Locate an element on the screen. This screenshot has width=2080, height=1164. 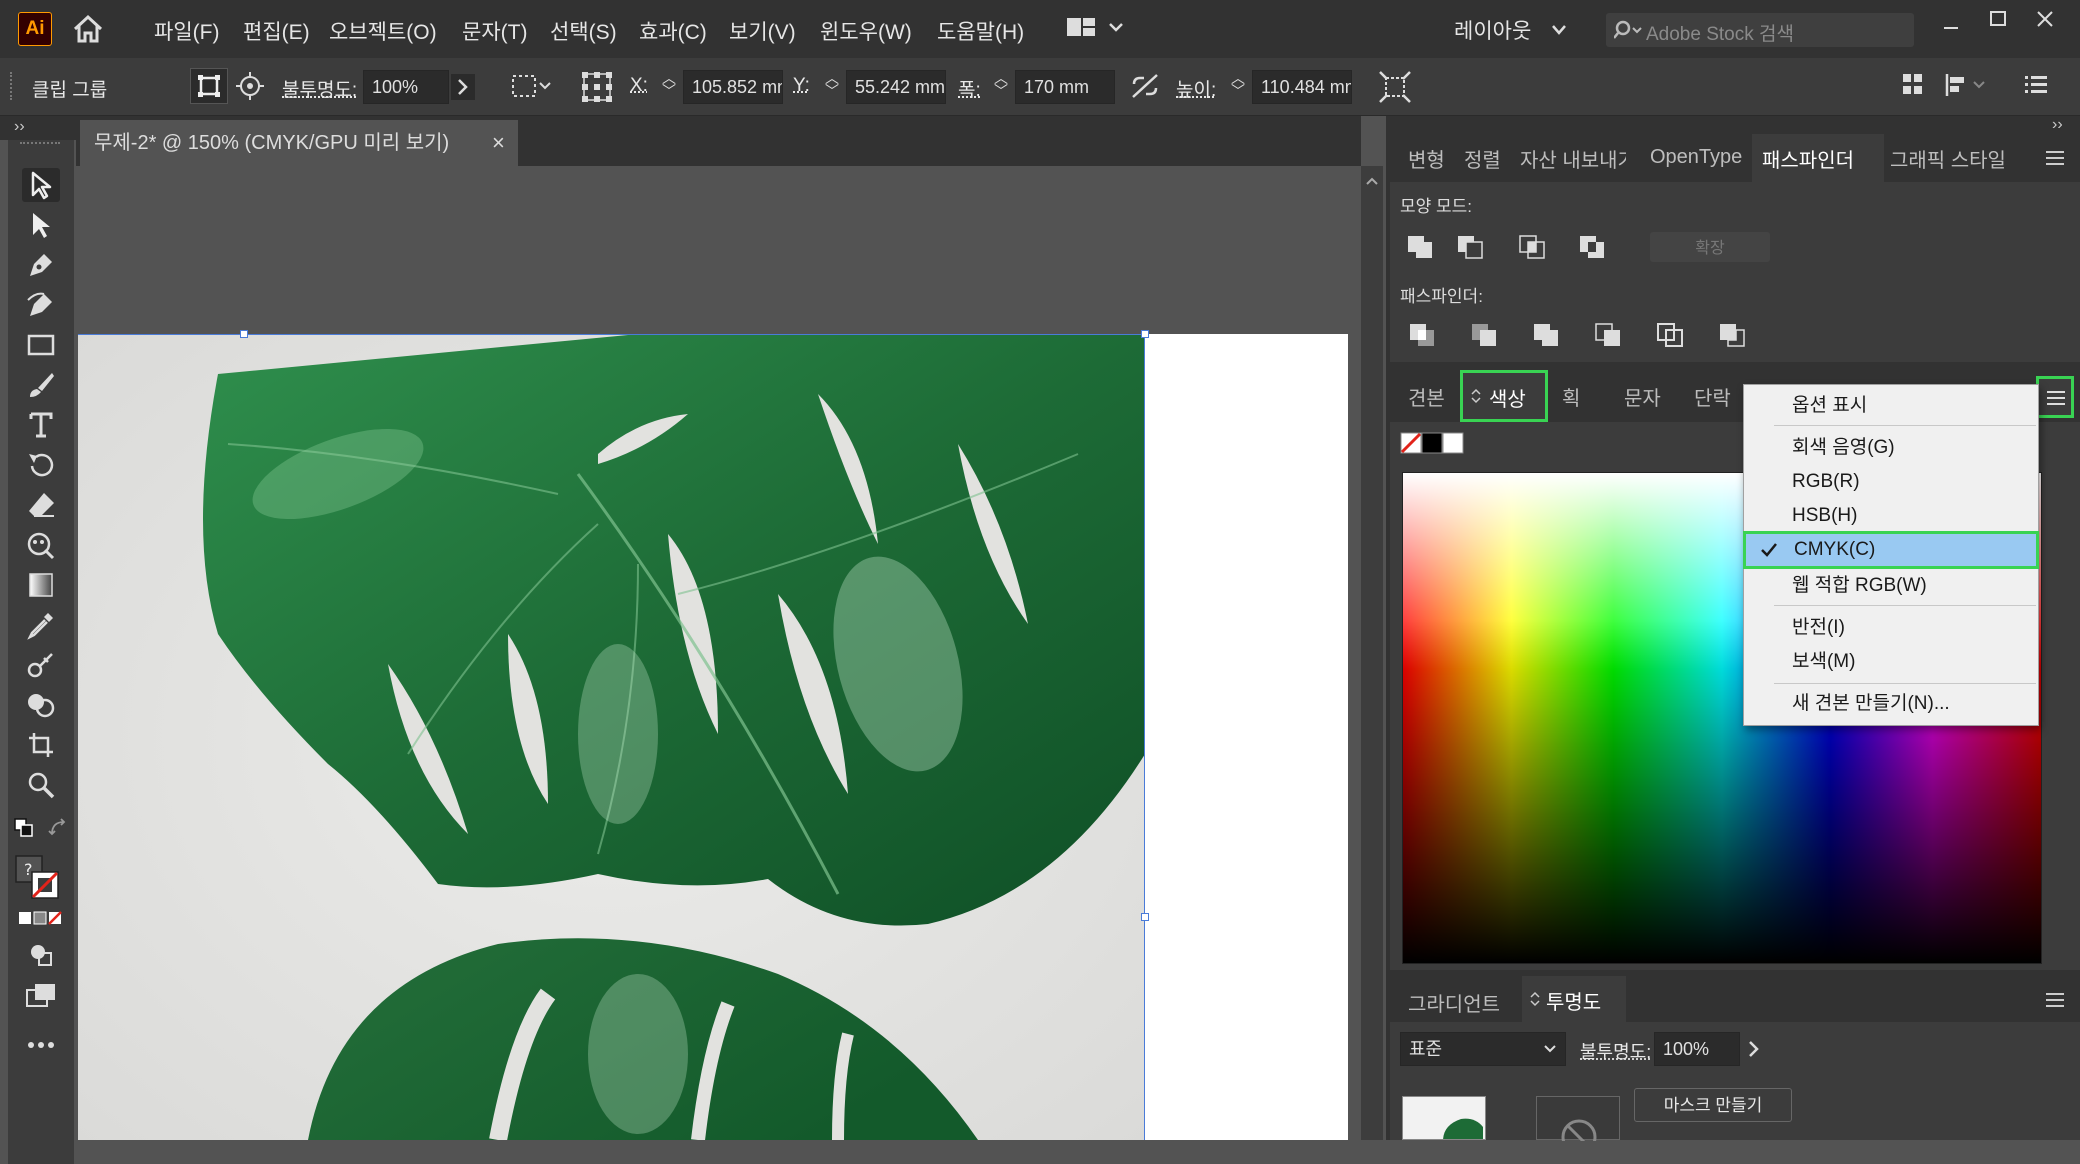
y-stepper: ︿ ﹀ is located at coordinates (832, 84).